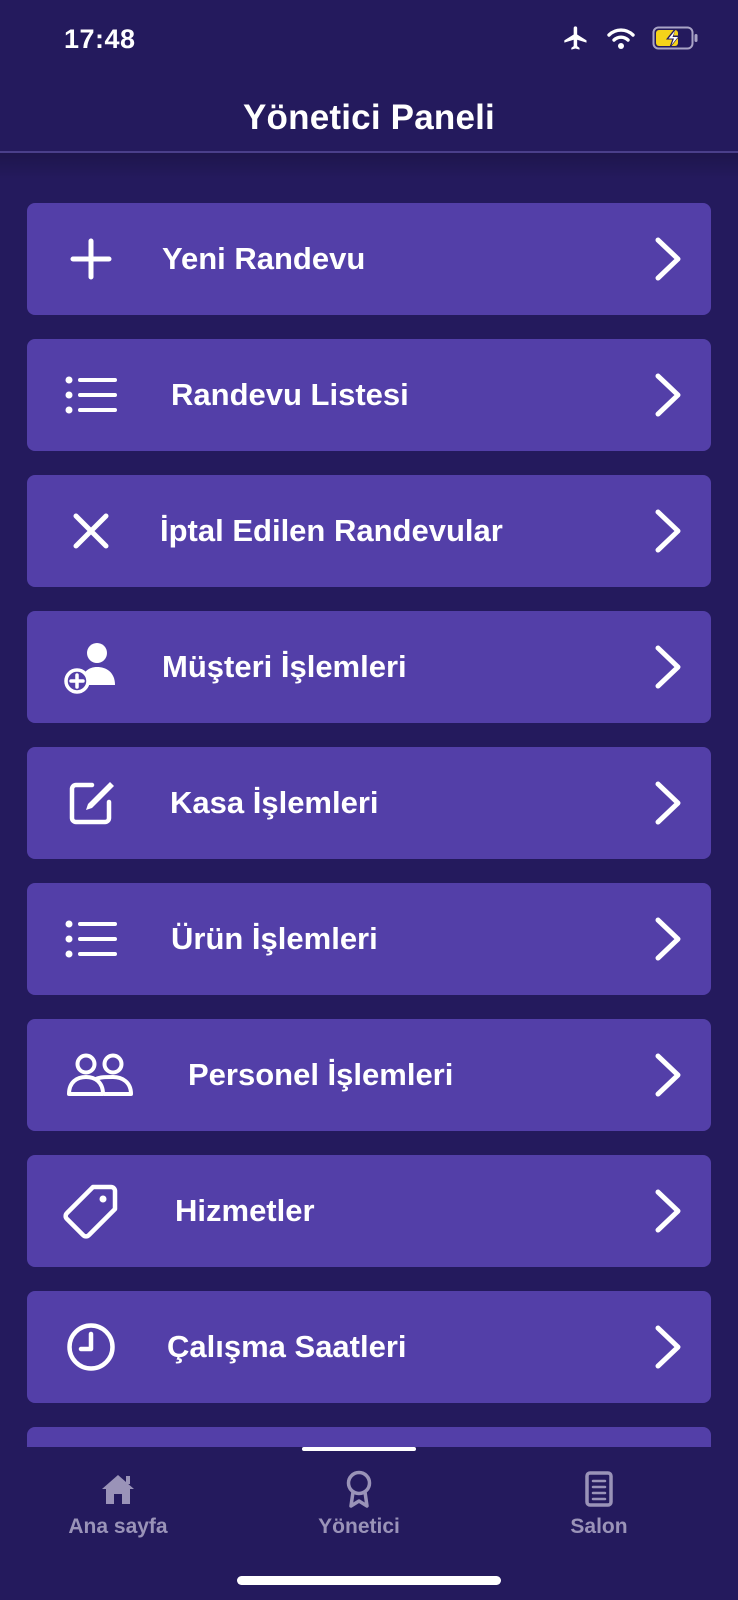 The width and height of the screenshot is (738, 1600). What do you see at coordinates (369, 166) in the screenshot?
I see `header-shadow` at bounding box center [369, 166].